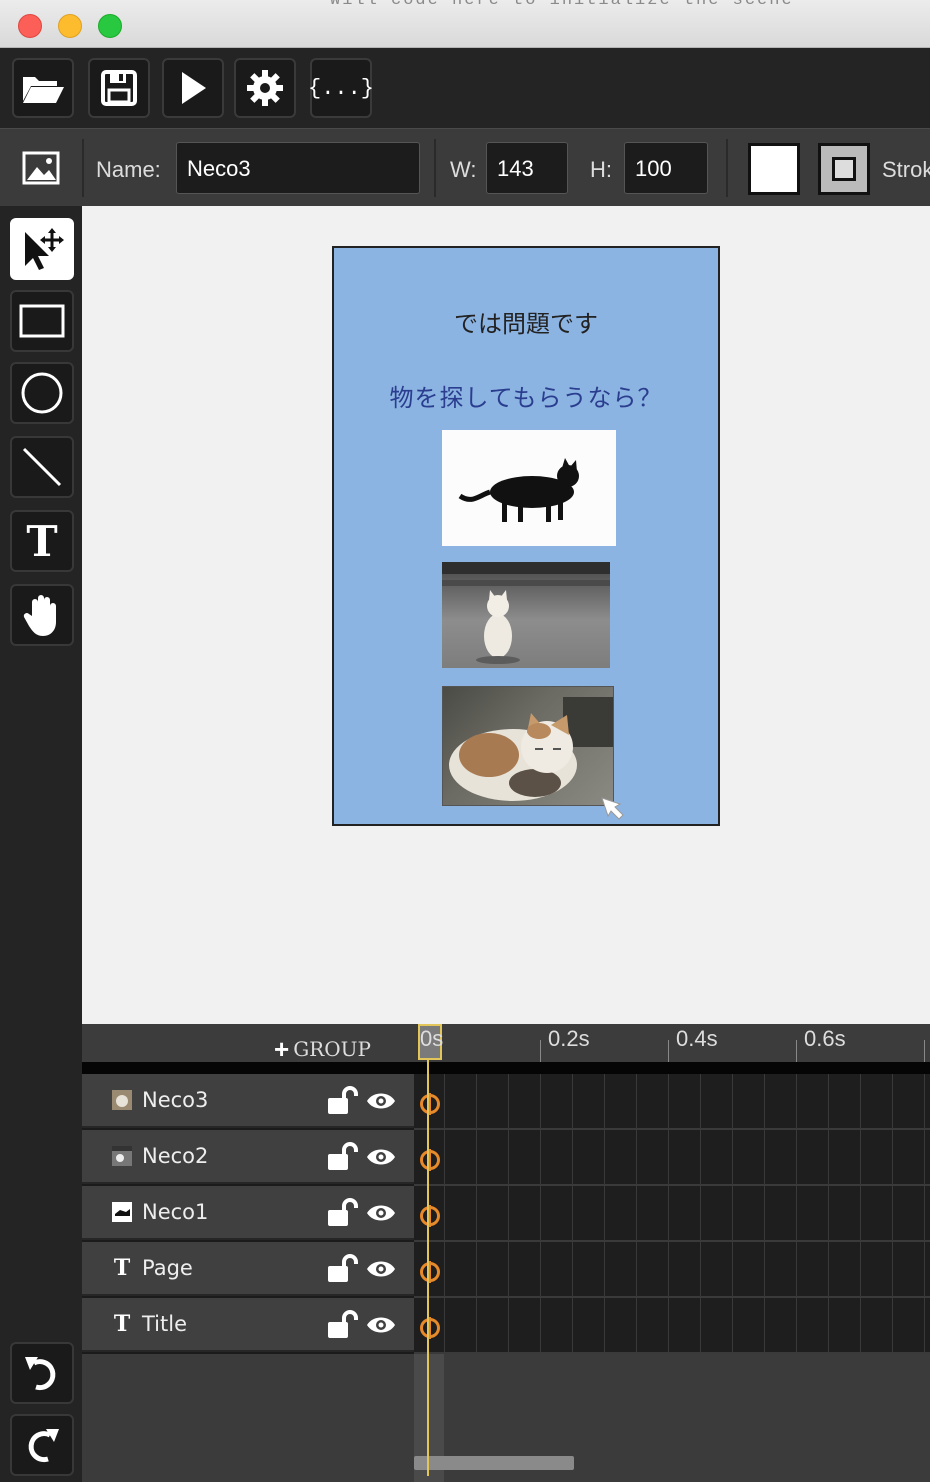 This screenshot has width=930, height=1482. I want to click on fill-color-swatch, so click(774, 169).